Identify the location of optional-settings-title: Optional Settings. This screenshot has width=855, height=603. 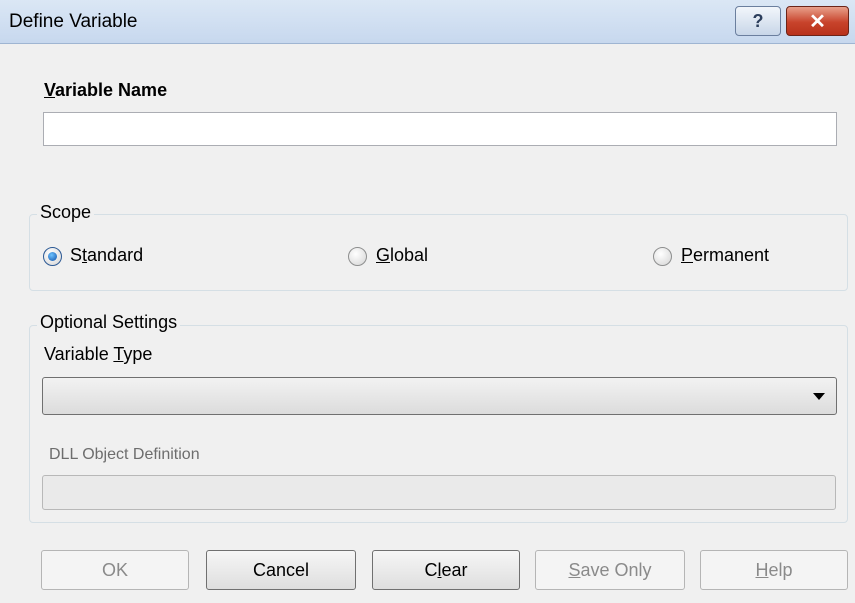
(109, 322).